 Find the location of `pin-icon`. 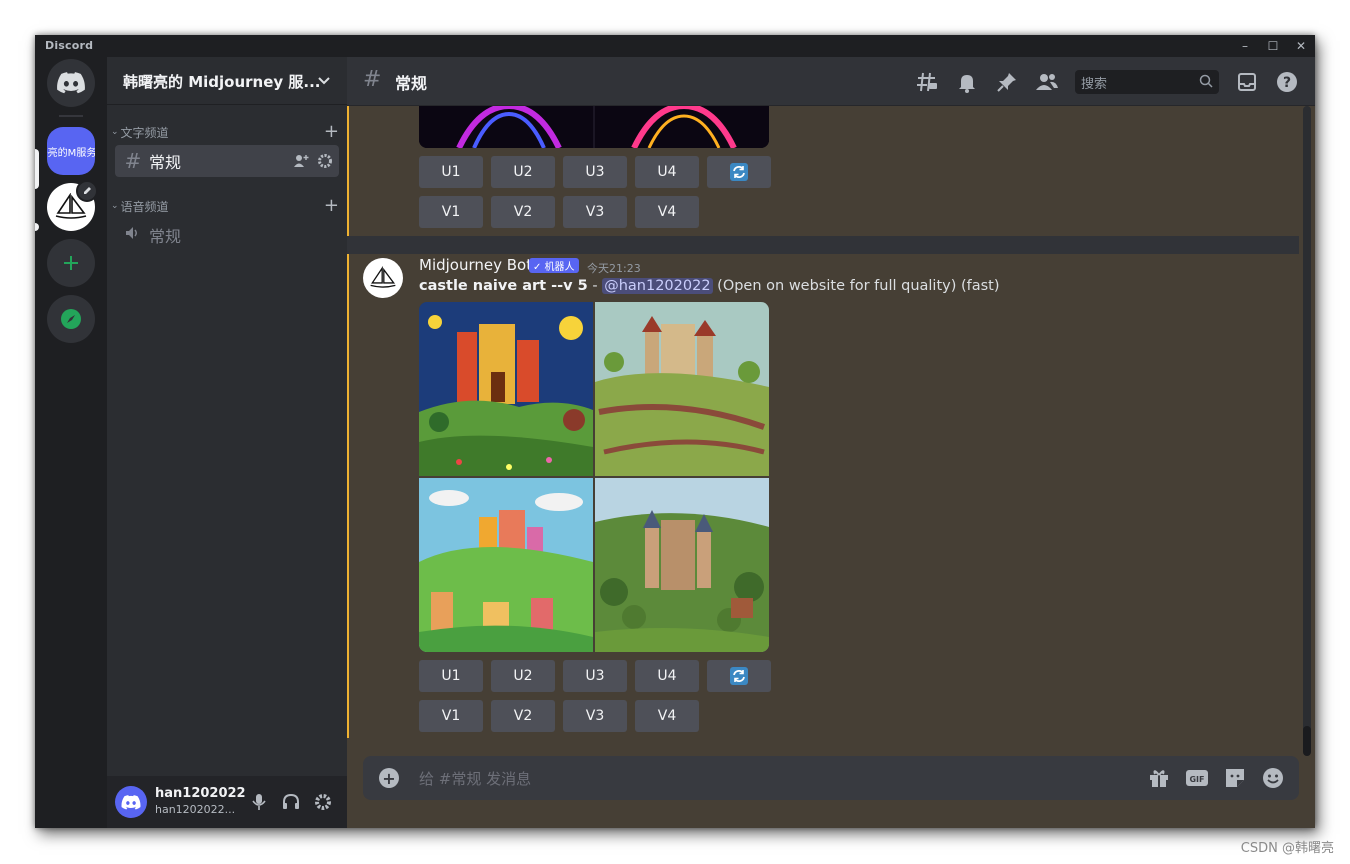

pin-icon is located at coordinates (1007, 82).